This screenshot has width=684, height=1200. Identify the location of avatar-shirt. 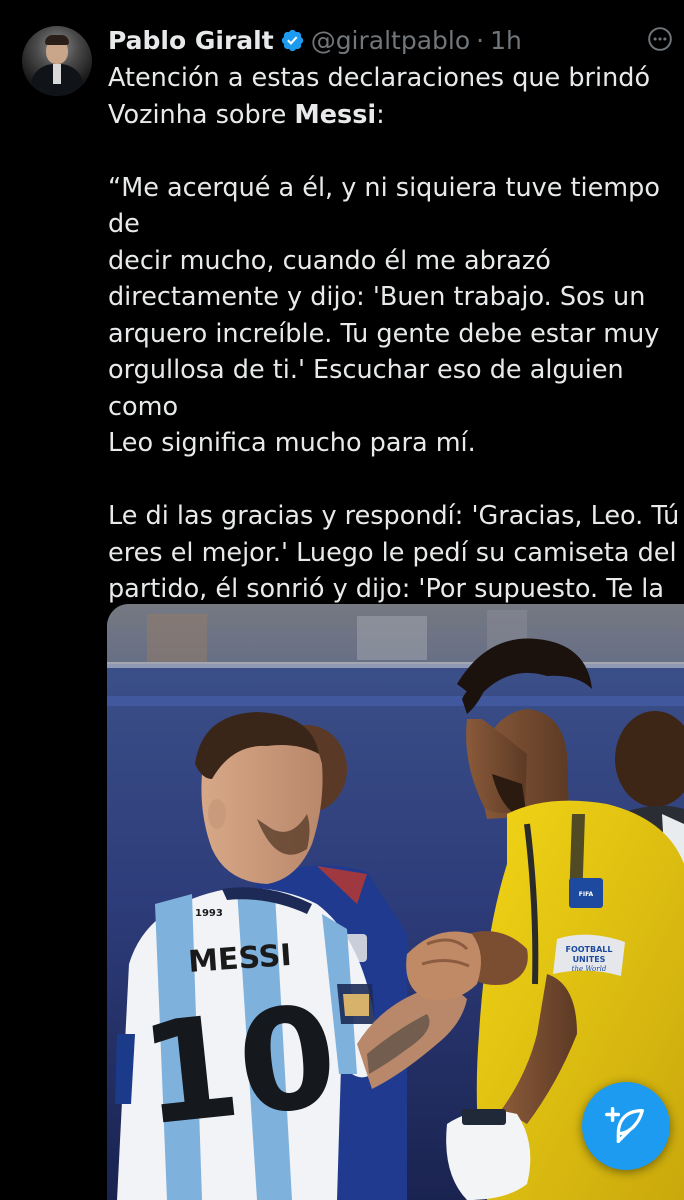
(57, 74).